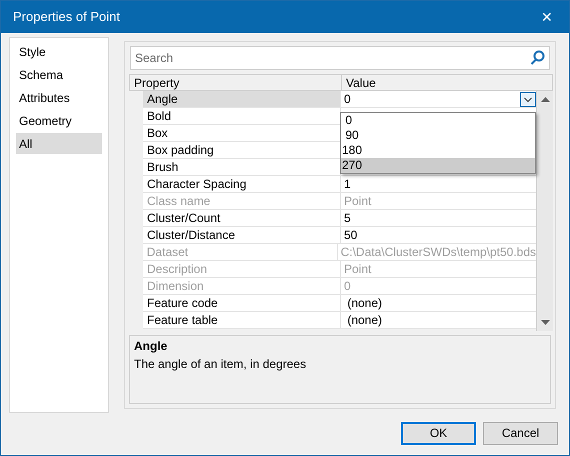 The width and height of the screenshot is (570, 456). I want to click on dropdown-option: 0, so click(438, 120).